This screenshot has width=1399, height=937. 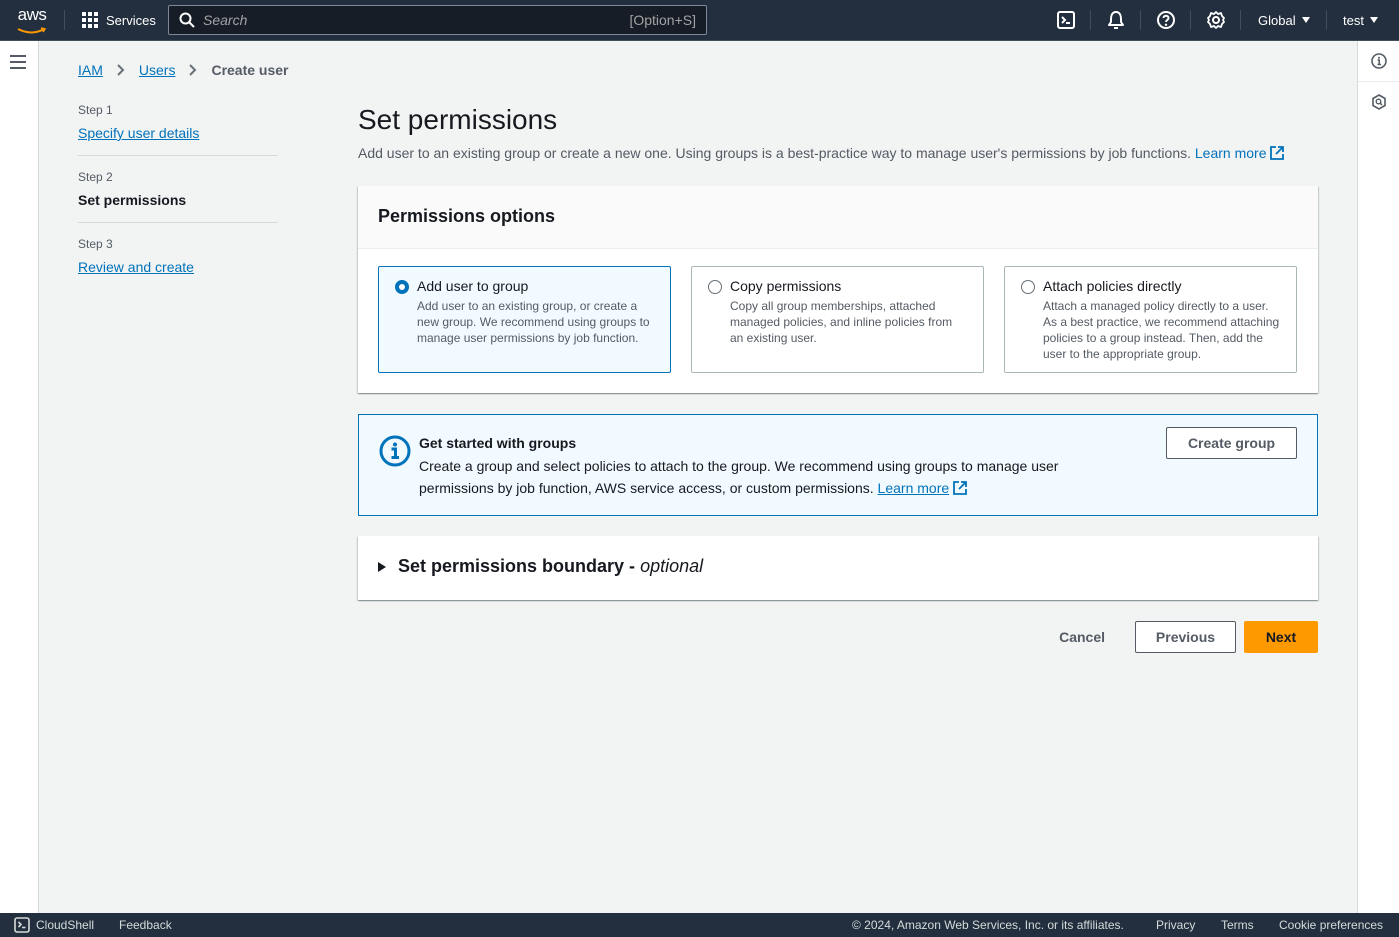 What do you see at coordinates (1277, 20) in the screenshot?
I see `region-label: Global` at bounding box center [1277, 20].